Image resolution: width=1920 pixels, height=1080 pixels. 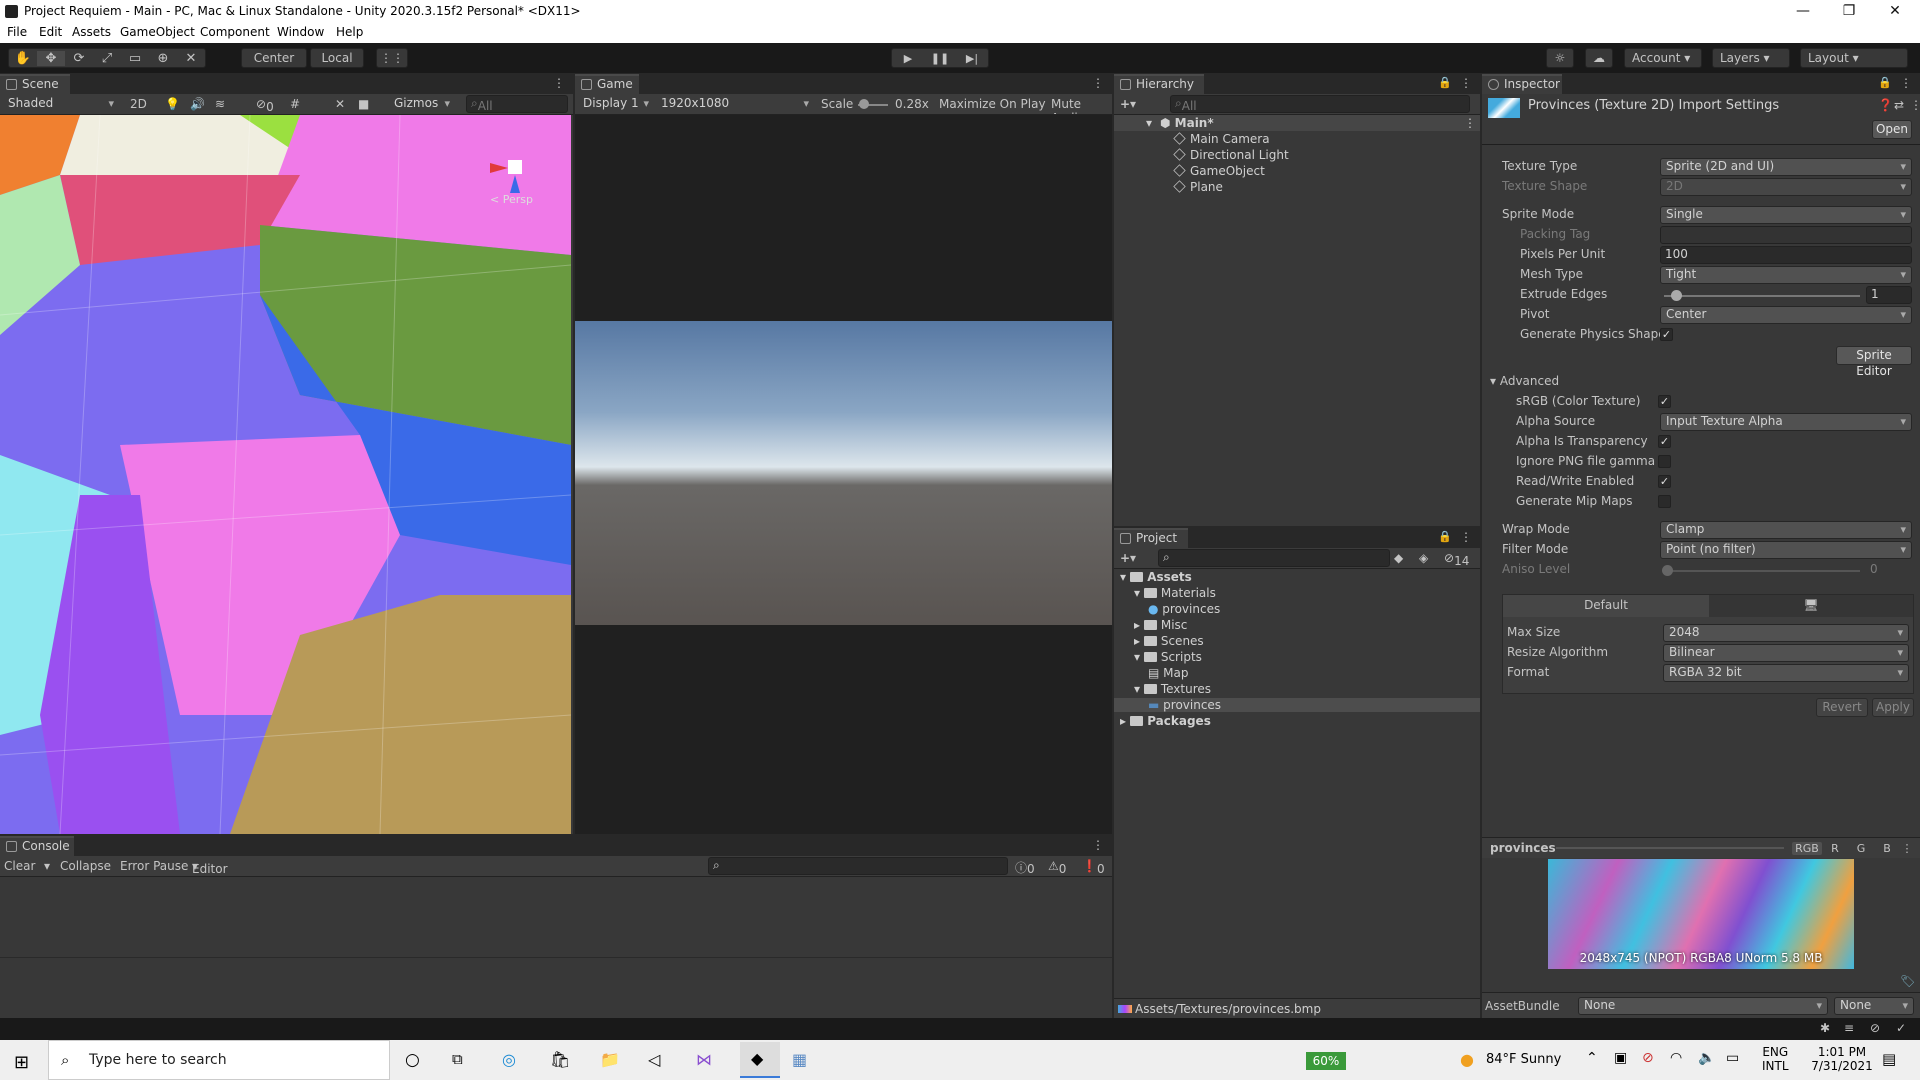 I want to click on project-search-input: ⌕, so click(x=1274, y=558).